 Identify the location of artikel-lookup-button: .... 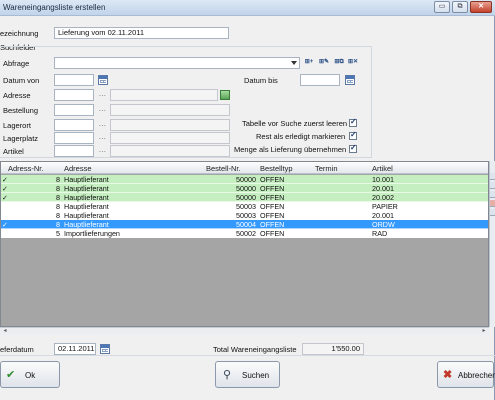
(102, 150).